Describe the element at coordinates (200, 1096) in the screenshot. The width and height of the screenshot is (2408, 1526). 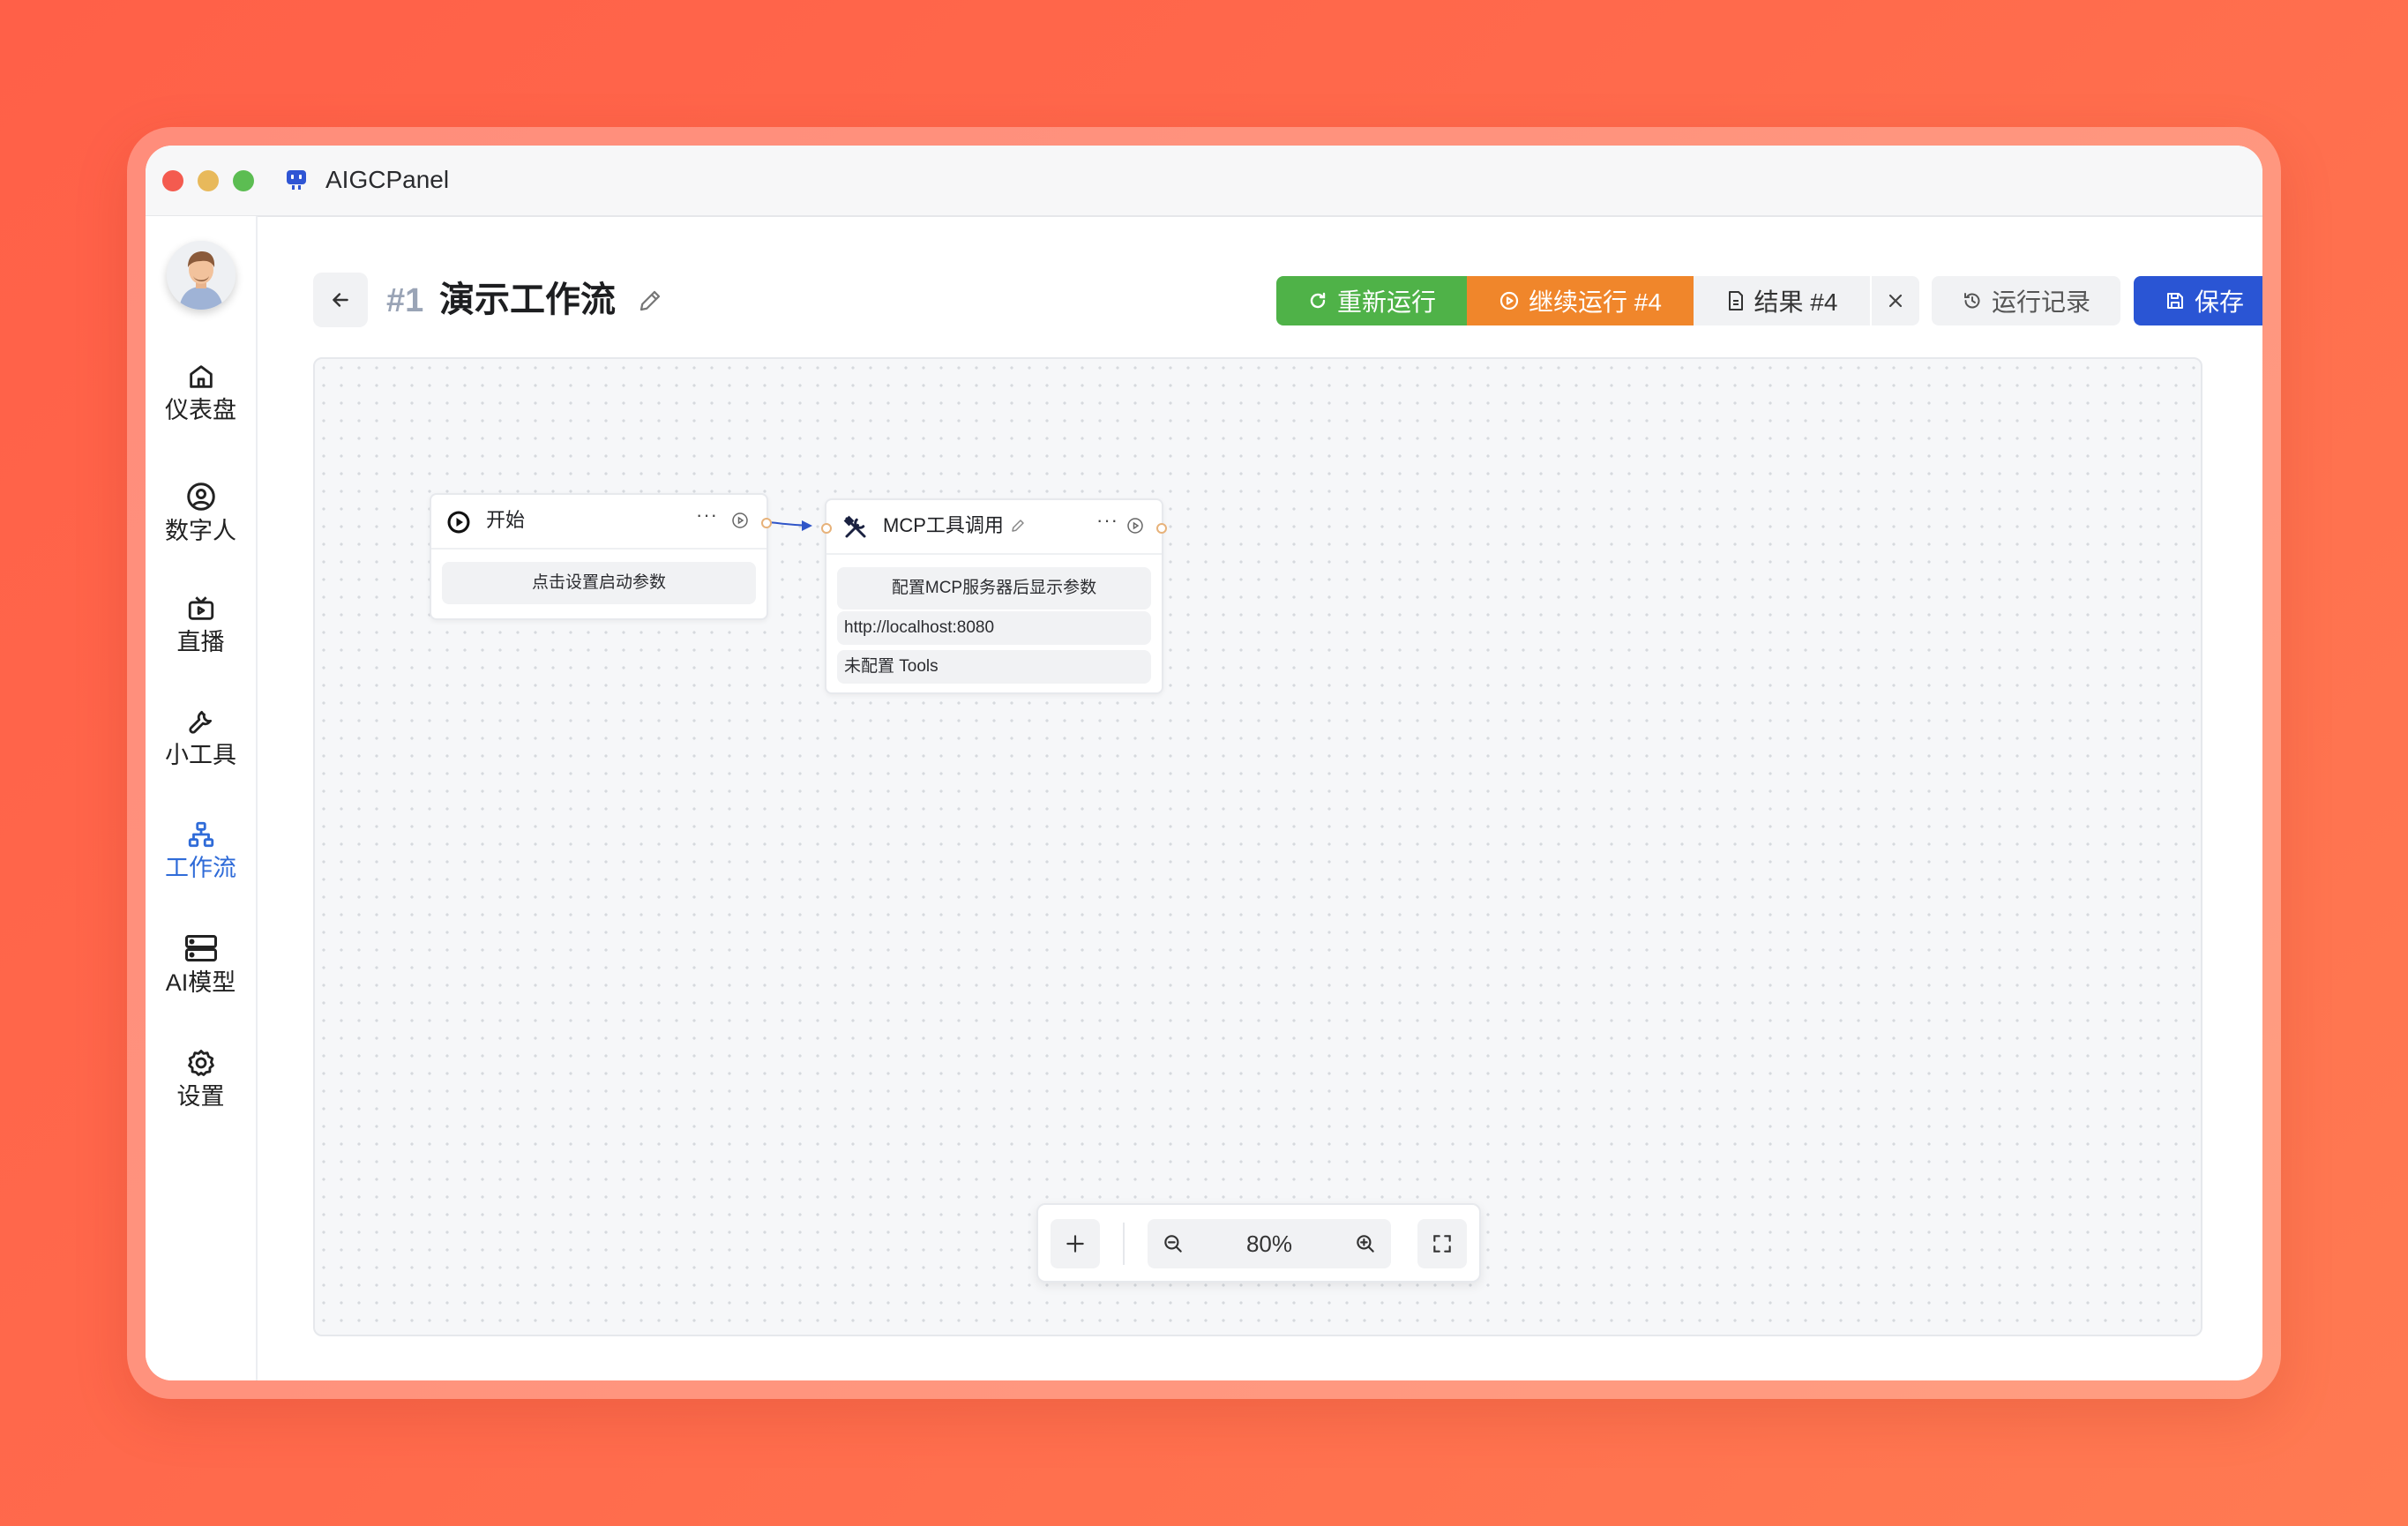
I see `sidebar-item-label: 设置` at that location.